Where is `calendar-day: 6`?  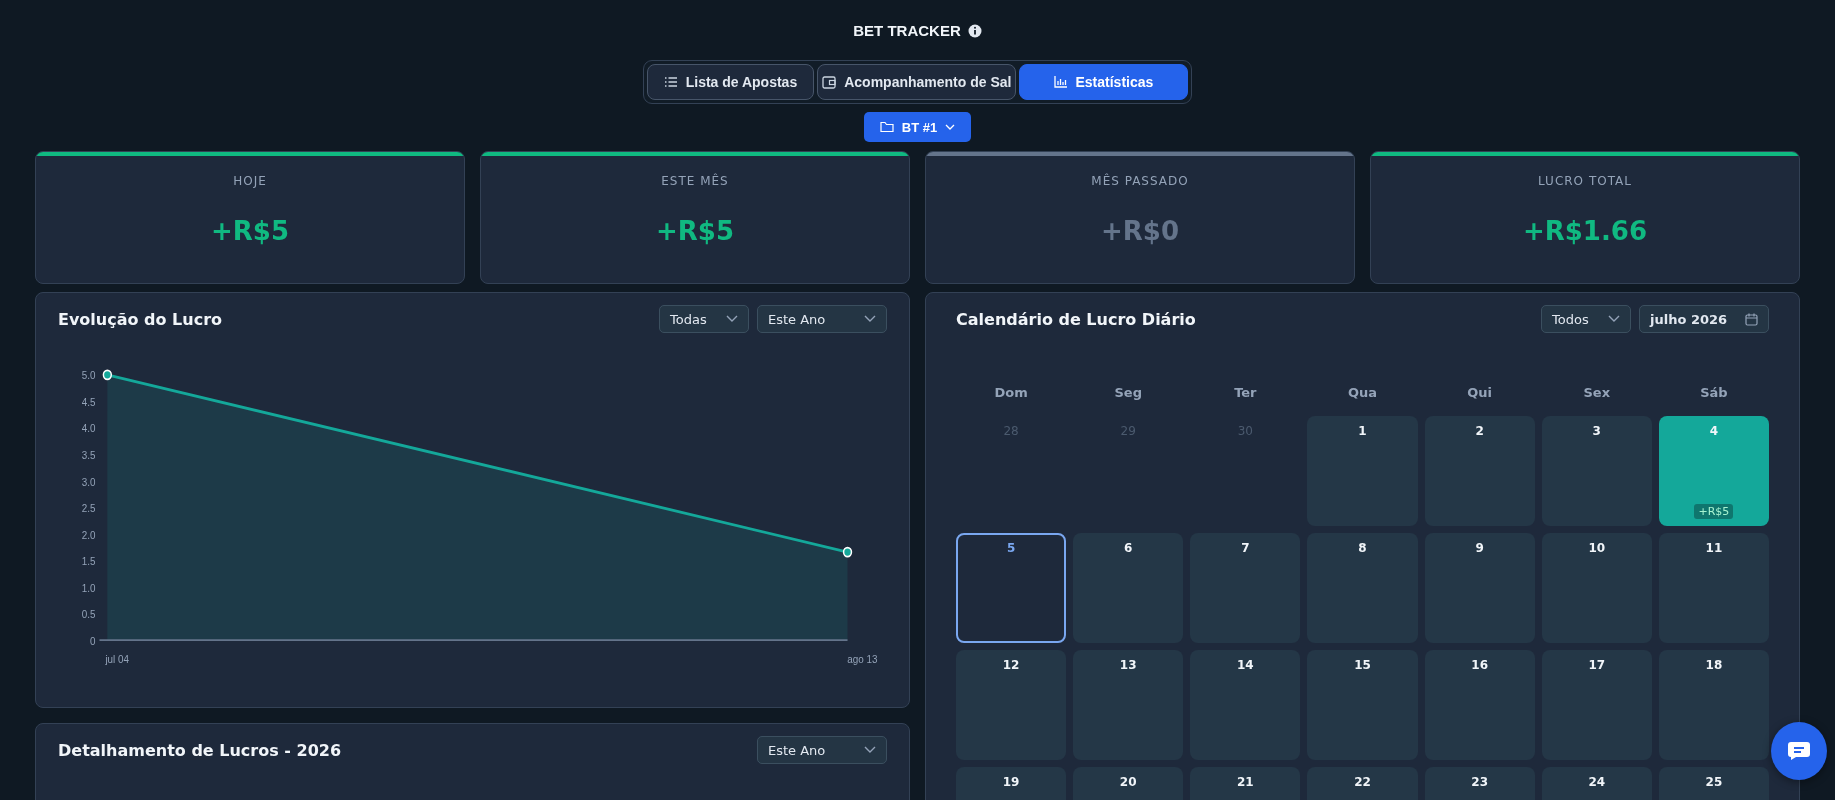 calendar-day: 6 is located at coordinates (1128, 588).